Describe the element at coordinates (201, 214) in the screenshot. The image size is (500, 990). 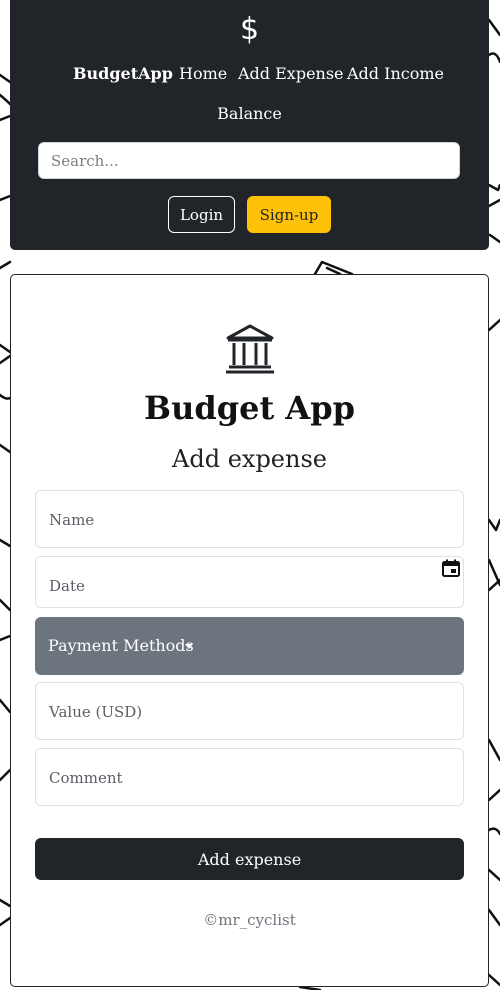
I see `login-button: Login` at that location.